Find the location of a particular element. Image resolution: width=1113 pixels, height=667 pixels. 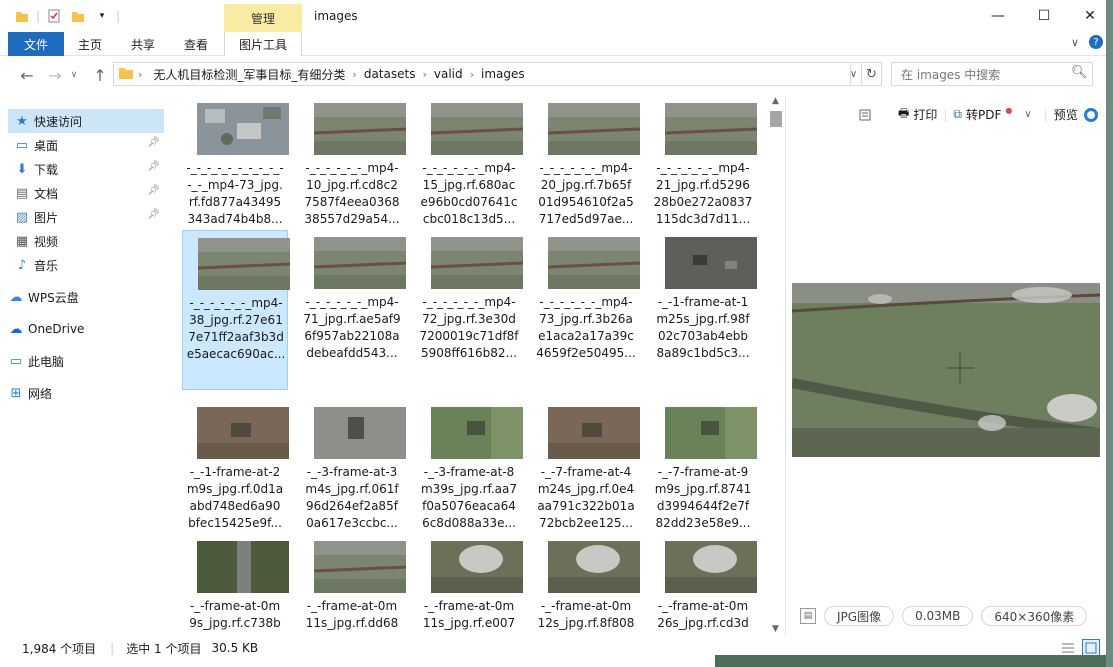

search-icon: 🔍︎ is located at coordinates (1079, 72).